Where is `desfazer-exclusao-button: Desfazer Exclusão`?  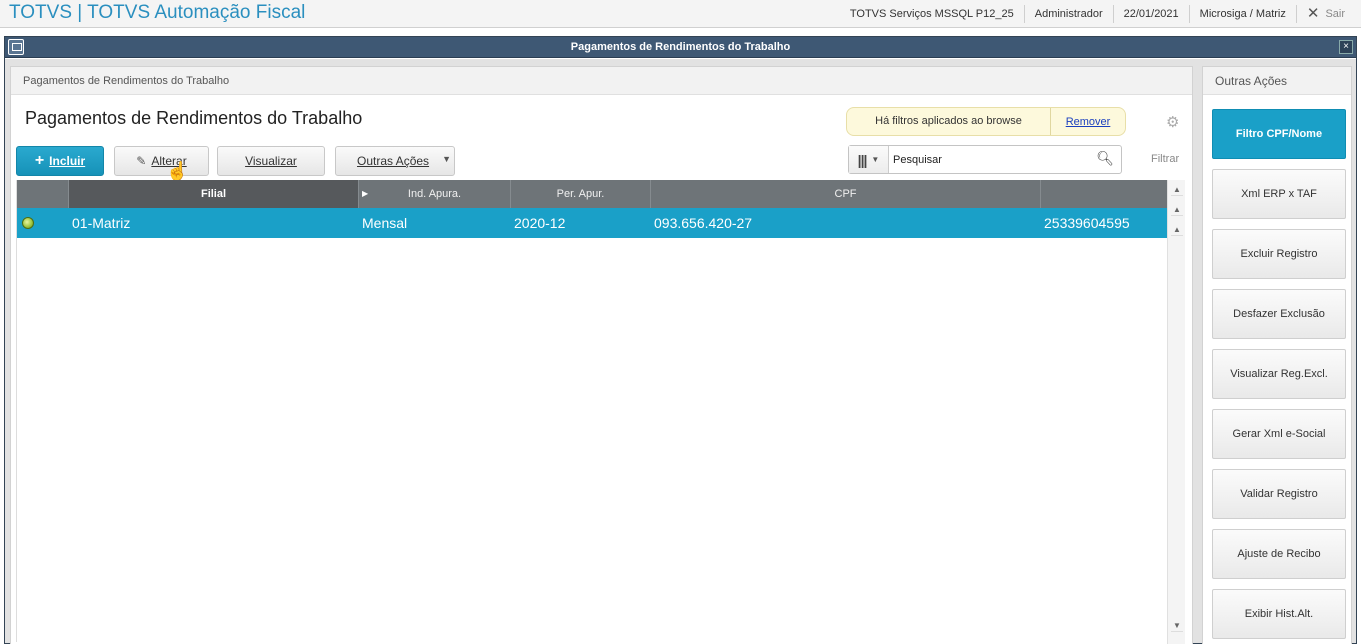
desfazer-exclusao-button: Desfazer Exclusão is located at coordinates (1279, 314).